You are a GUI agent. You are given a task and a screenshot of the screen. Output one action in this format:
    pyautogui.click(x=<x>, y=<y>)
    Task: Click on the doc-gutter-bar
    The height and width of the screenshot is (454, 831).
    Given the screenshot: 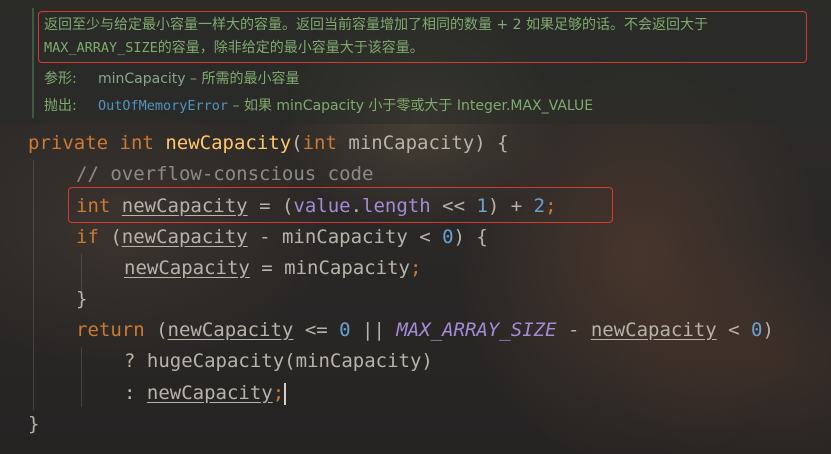 What is the action you would take?
    pyautogui.click(x=33, y=63)
    